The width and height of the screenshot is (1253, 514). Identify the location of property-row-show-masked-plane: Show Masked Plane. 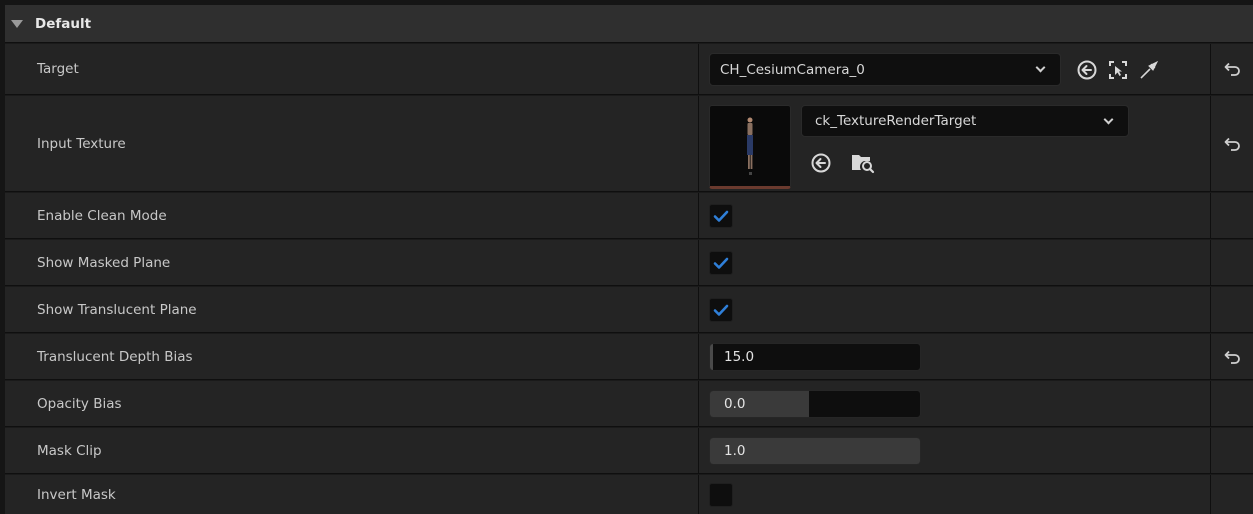
(629, 263).